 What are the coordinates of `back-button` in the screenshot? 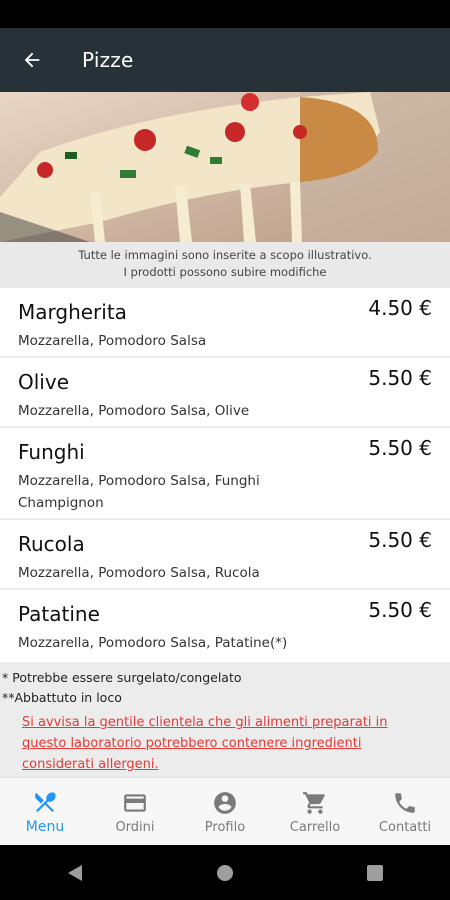 It's located at (32, 60).